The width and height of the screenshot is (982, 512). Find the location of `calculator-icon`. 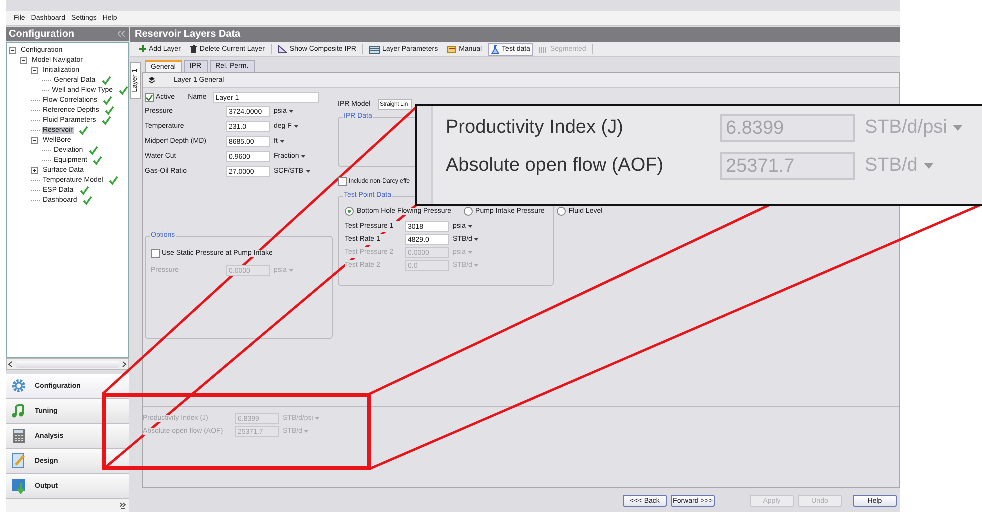

calculator-icon is located at coordinates (19, 436).